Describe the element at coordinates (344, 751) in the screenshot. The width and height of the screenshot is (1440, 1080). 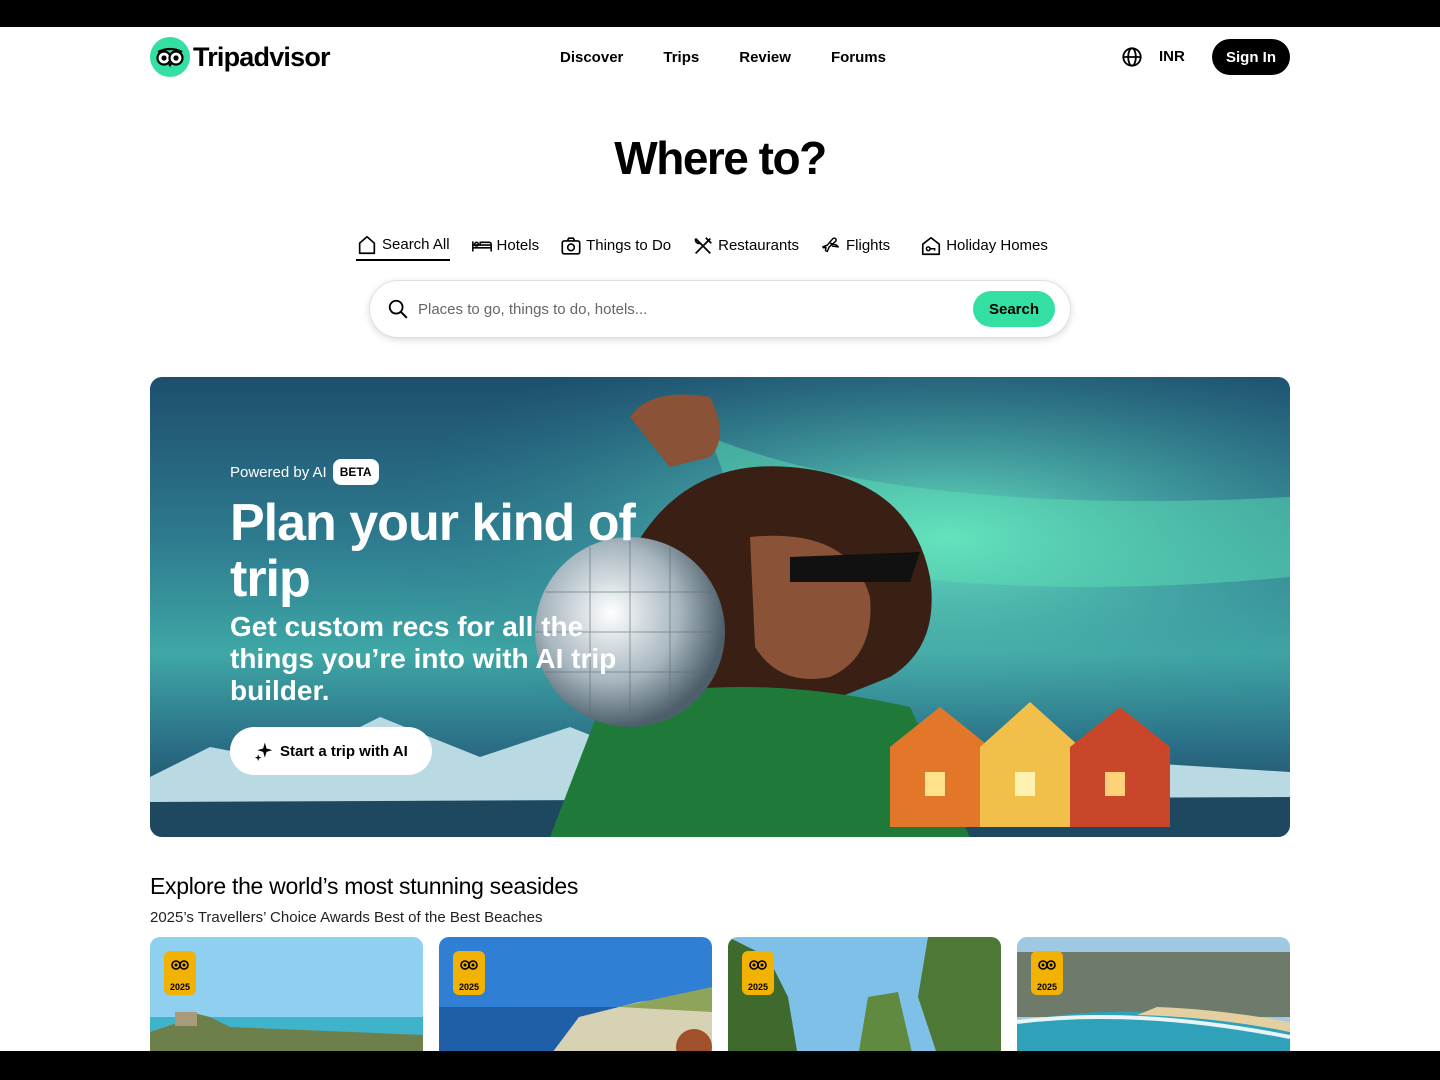
I see `ai-button-label: Start a trip with AI` at that location.